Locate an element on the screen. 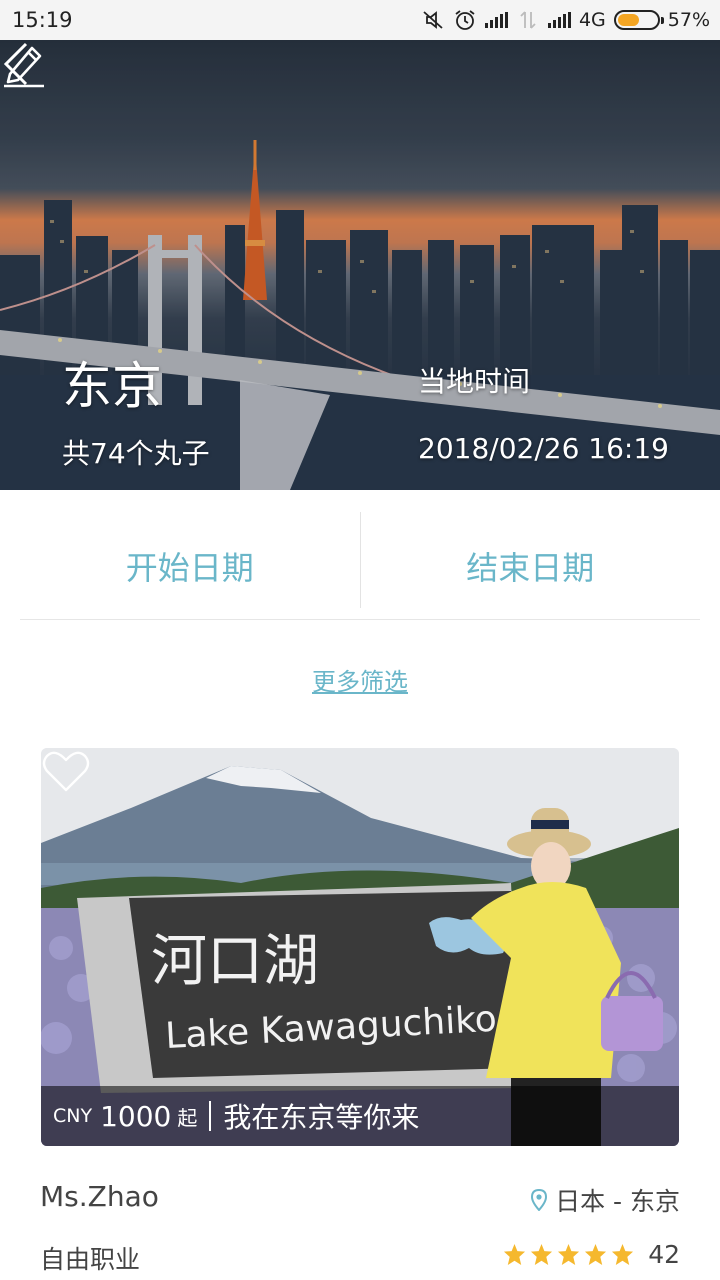 This screenshot has height=1280, width=720. date-filter-row: 开始日期 结束日期 is located at coordinates (360, 566).